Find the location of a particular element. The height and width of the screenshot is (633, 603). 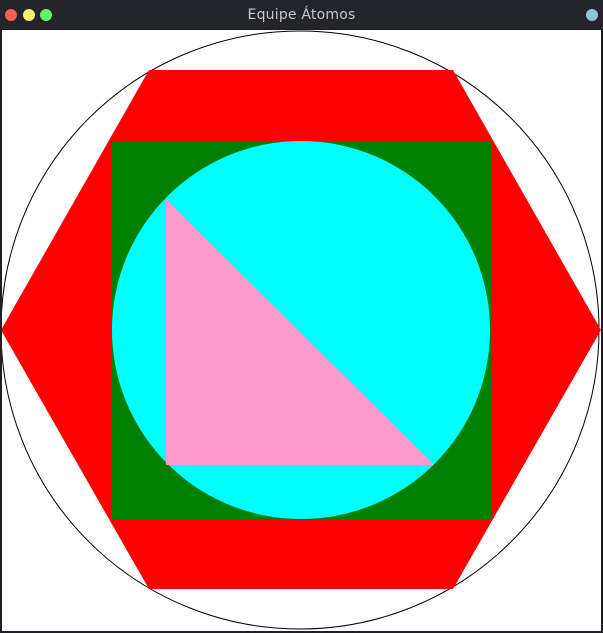

status-indicator is located at coordinates (592, 15).